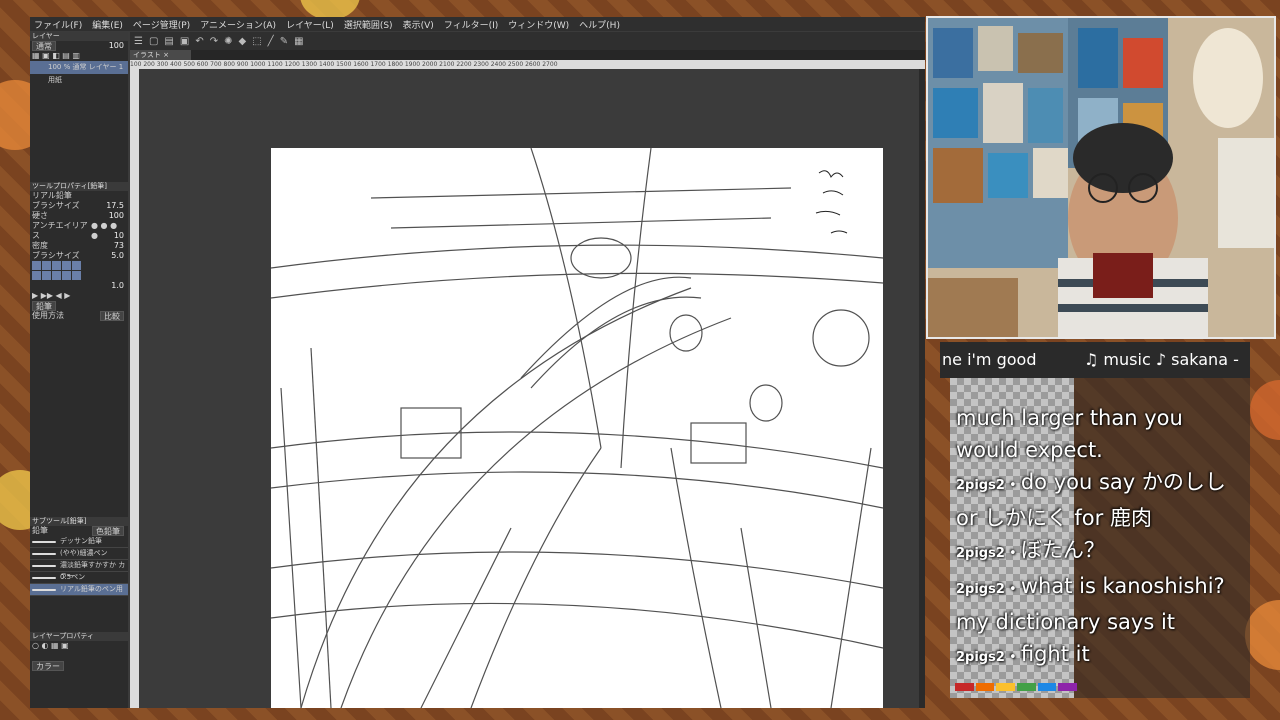 The width and height of the screenshot is (1280, 720). Describe the element at coordinates (79, 521) in the screenshot. I see `sub-tool-title: サブツール[鉛筆]` at that location.